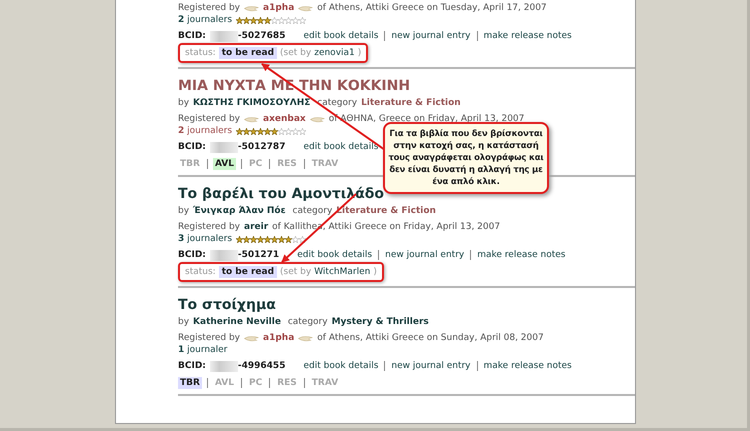 The width and height of the screenshot is (750, 431). What do you see at coordinates (224, 164) in the screenshot?
I see `status-tab: AVL` at bounding box center [224, 164].